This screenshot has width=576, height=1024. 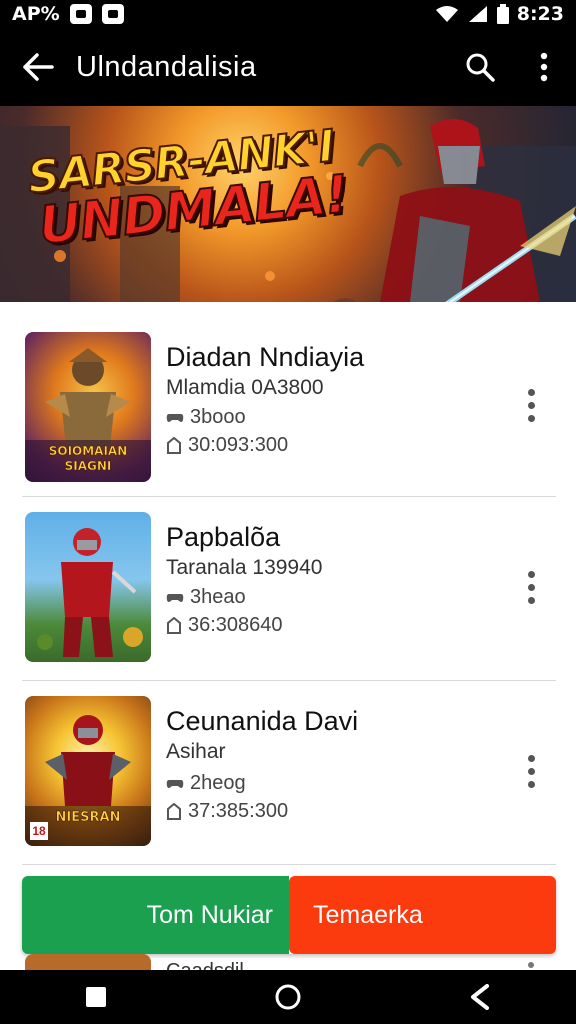 What do you see at coordinates (446, 14) in the screenshot?
I see `wifi-icon` at bounding box center [446, 14].